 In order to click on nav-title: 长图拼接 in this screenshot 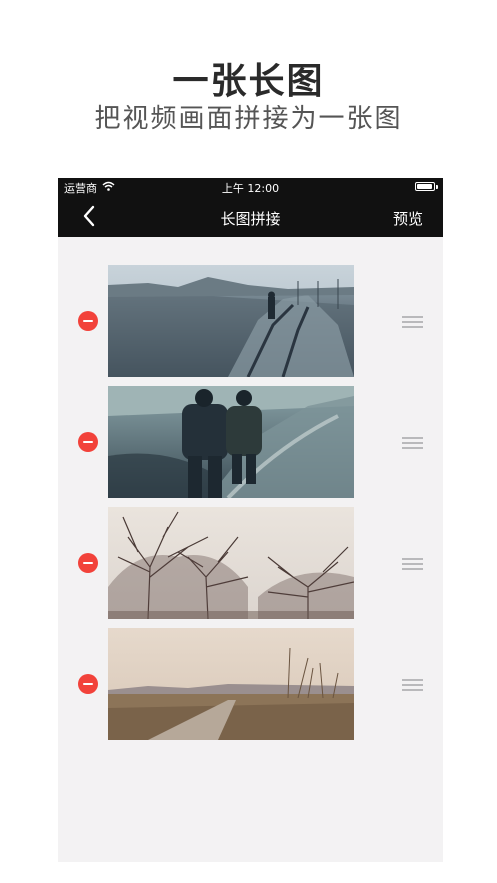, I will do `click(250, 219)`.